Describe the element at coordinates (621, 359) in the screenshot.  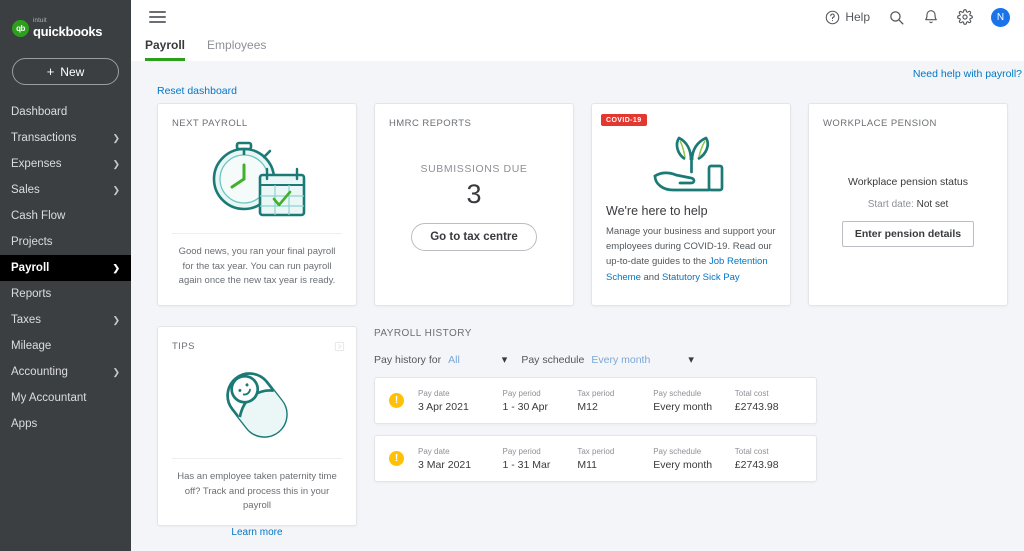
I see `filter-value: Every month` at that location.